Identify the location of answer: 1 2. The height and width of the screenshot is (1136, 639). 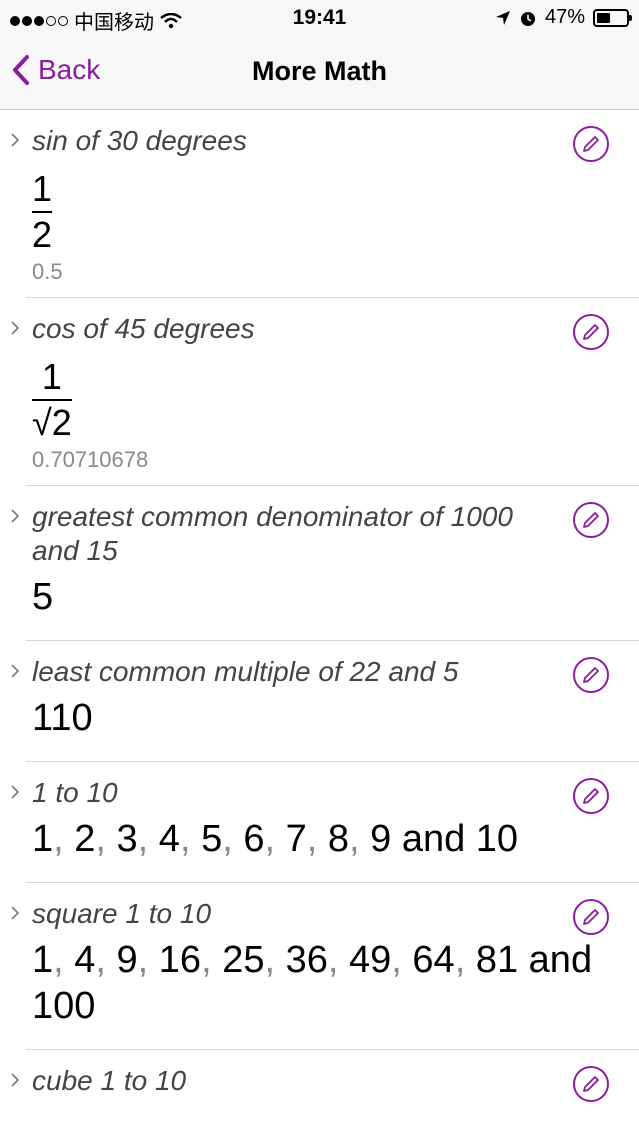
(335, 206).